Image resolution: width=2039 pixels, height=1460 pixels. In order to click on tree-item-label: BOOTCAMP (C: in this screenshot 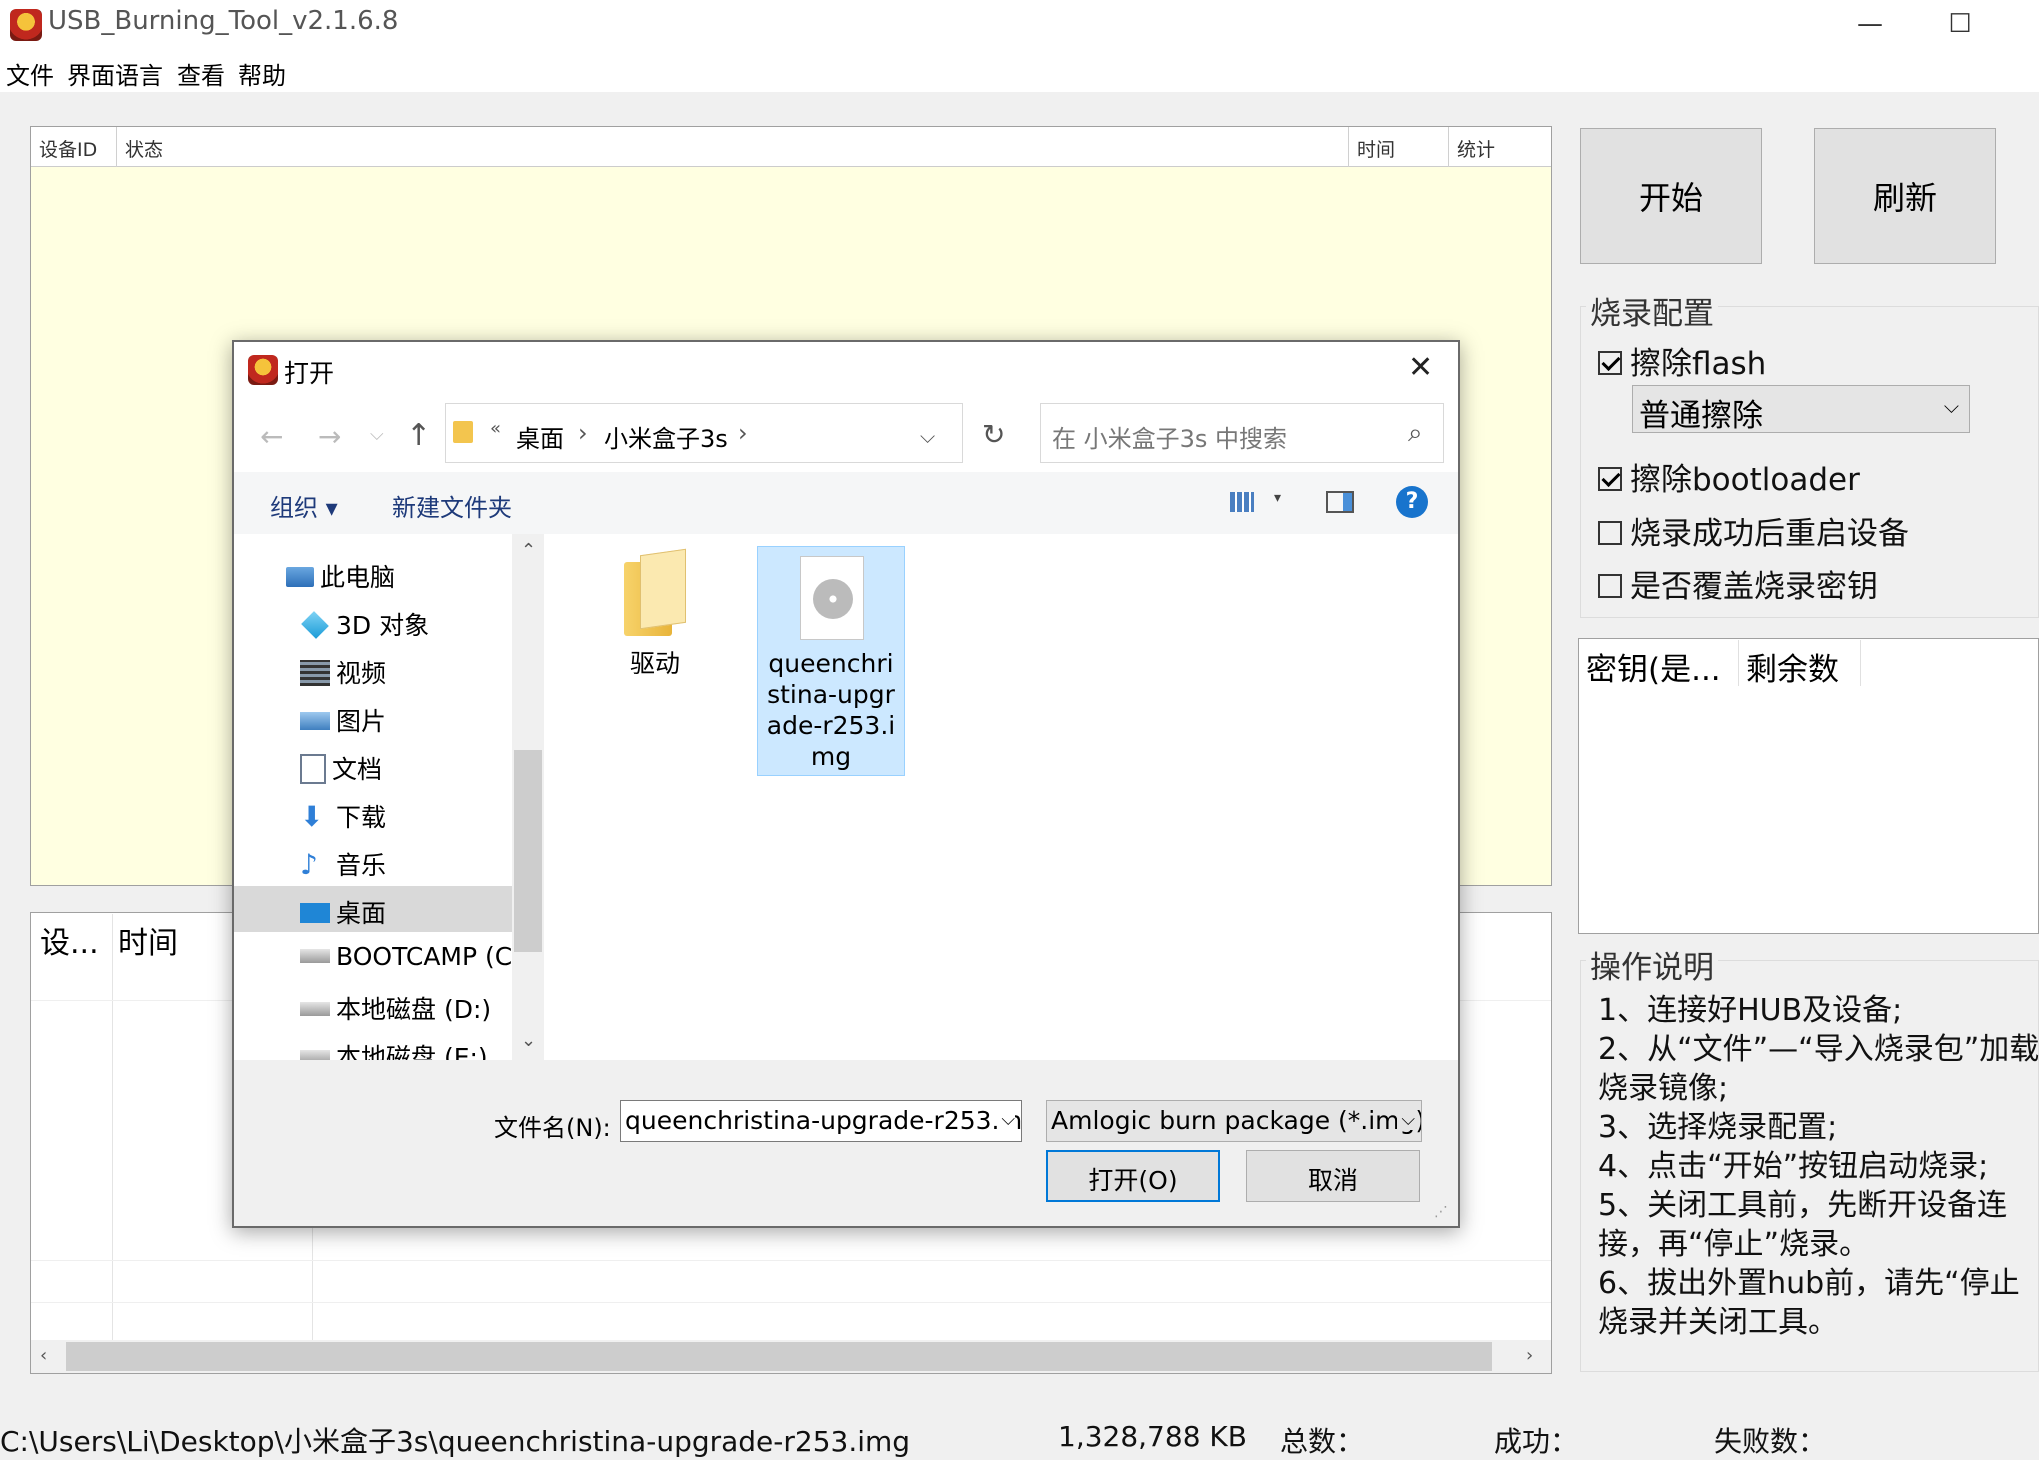, I will do `click(428, 956)`.